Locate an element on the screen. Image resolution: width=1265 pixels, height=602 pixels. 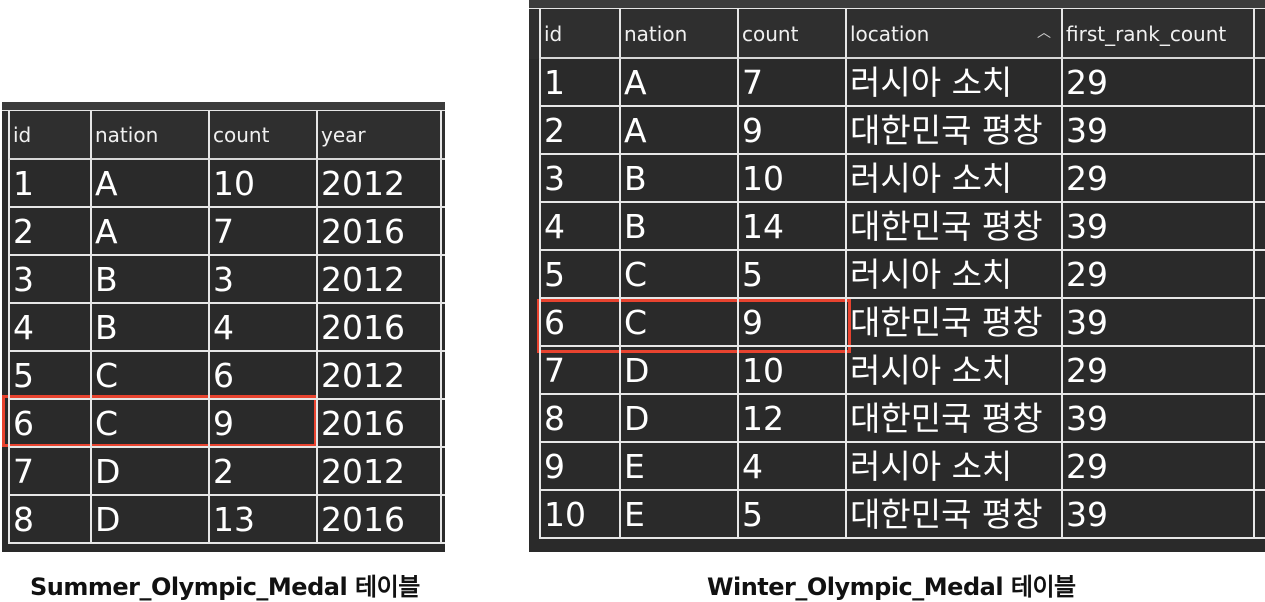
table-row: 4 B 4 2016 is located at coordinates (223, 328).